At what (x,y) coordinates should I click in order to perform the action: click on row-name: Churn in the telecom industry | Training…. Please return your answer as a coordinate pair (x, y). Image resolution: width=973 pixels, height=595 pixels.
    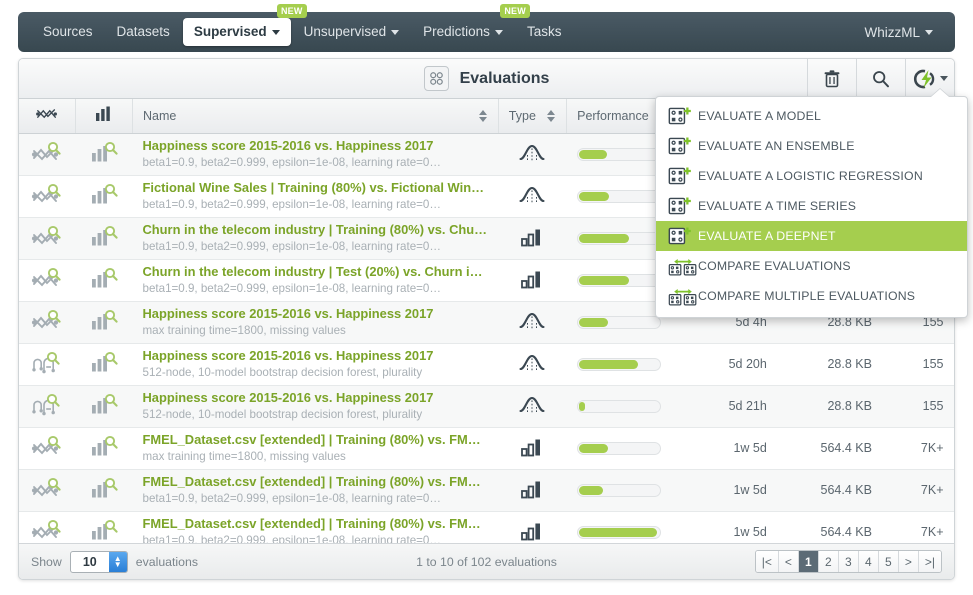
    Looking at the image, I should click on (316, 230).